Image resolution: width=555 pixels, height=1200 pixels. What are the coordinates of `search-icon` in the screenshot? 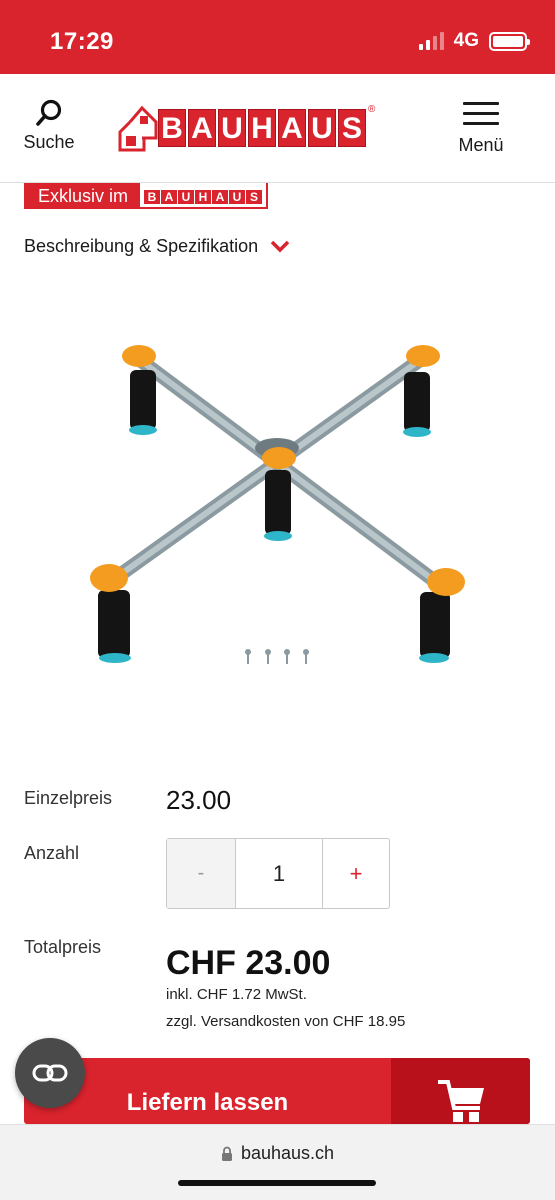 It's located at (49, 112).